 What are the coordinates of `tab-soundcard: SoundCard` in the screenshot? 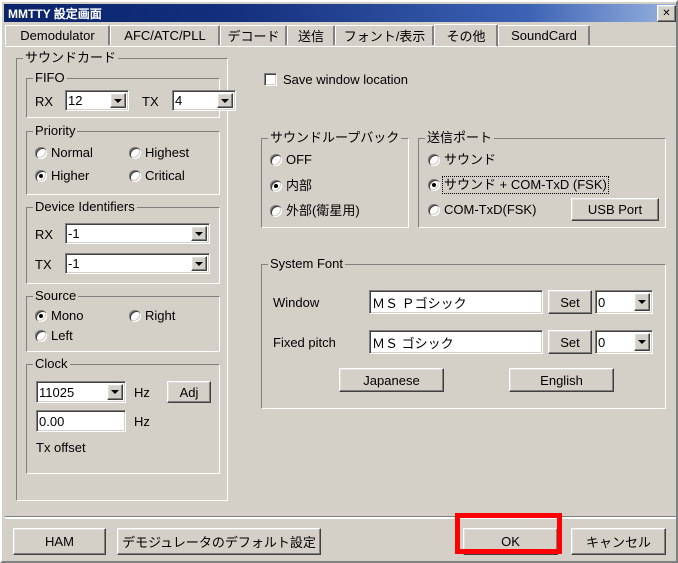 It's located at (544, 35).